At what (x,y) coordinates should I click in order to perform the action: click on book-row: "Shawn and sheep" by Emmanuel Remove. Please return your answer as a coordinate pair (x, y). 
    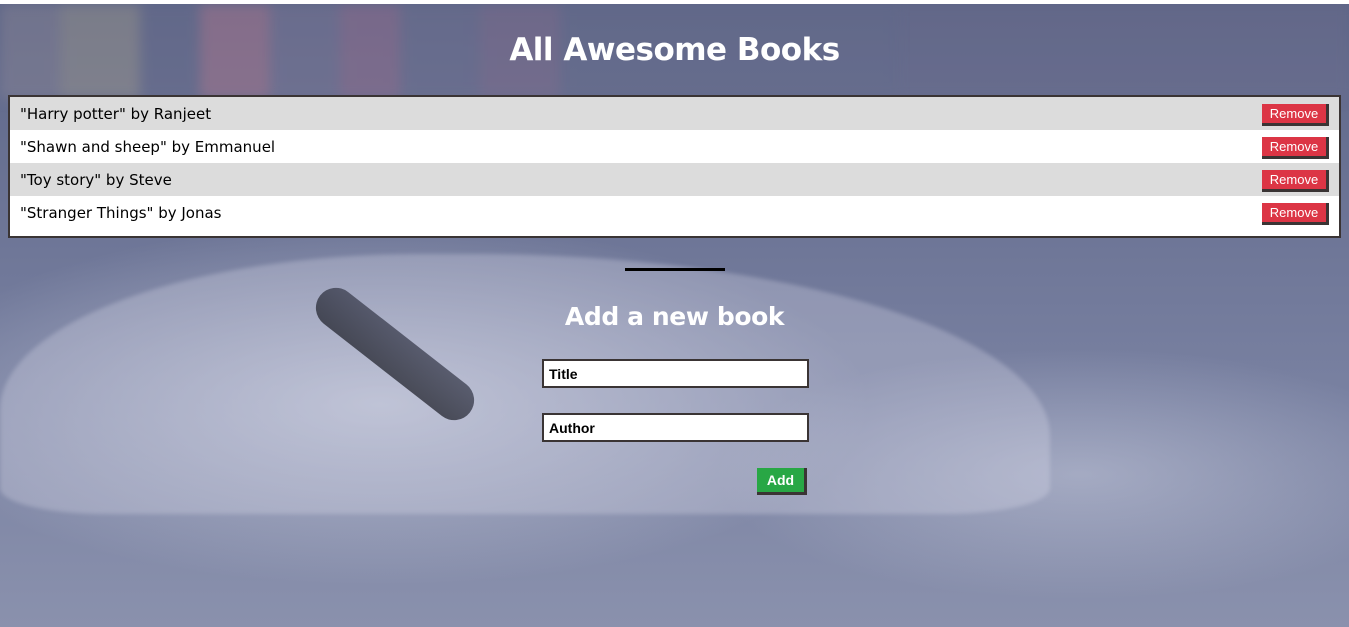
    Looking at the image, I should click on (674, 146).